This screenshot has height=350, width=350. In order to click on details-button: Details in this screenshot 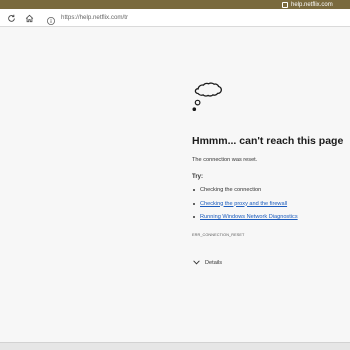, I will do `click(207, 262)`.